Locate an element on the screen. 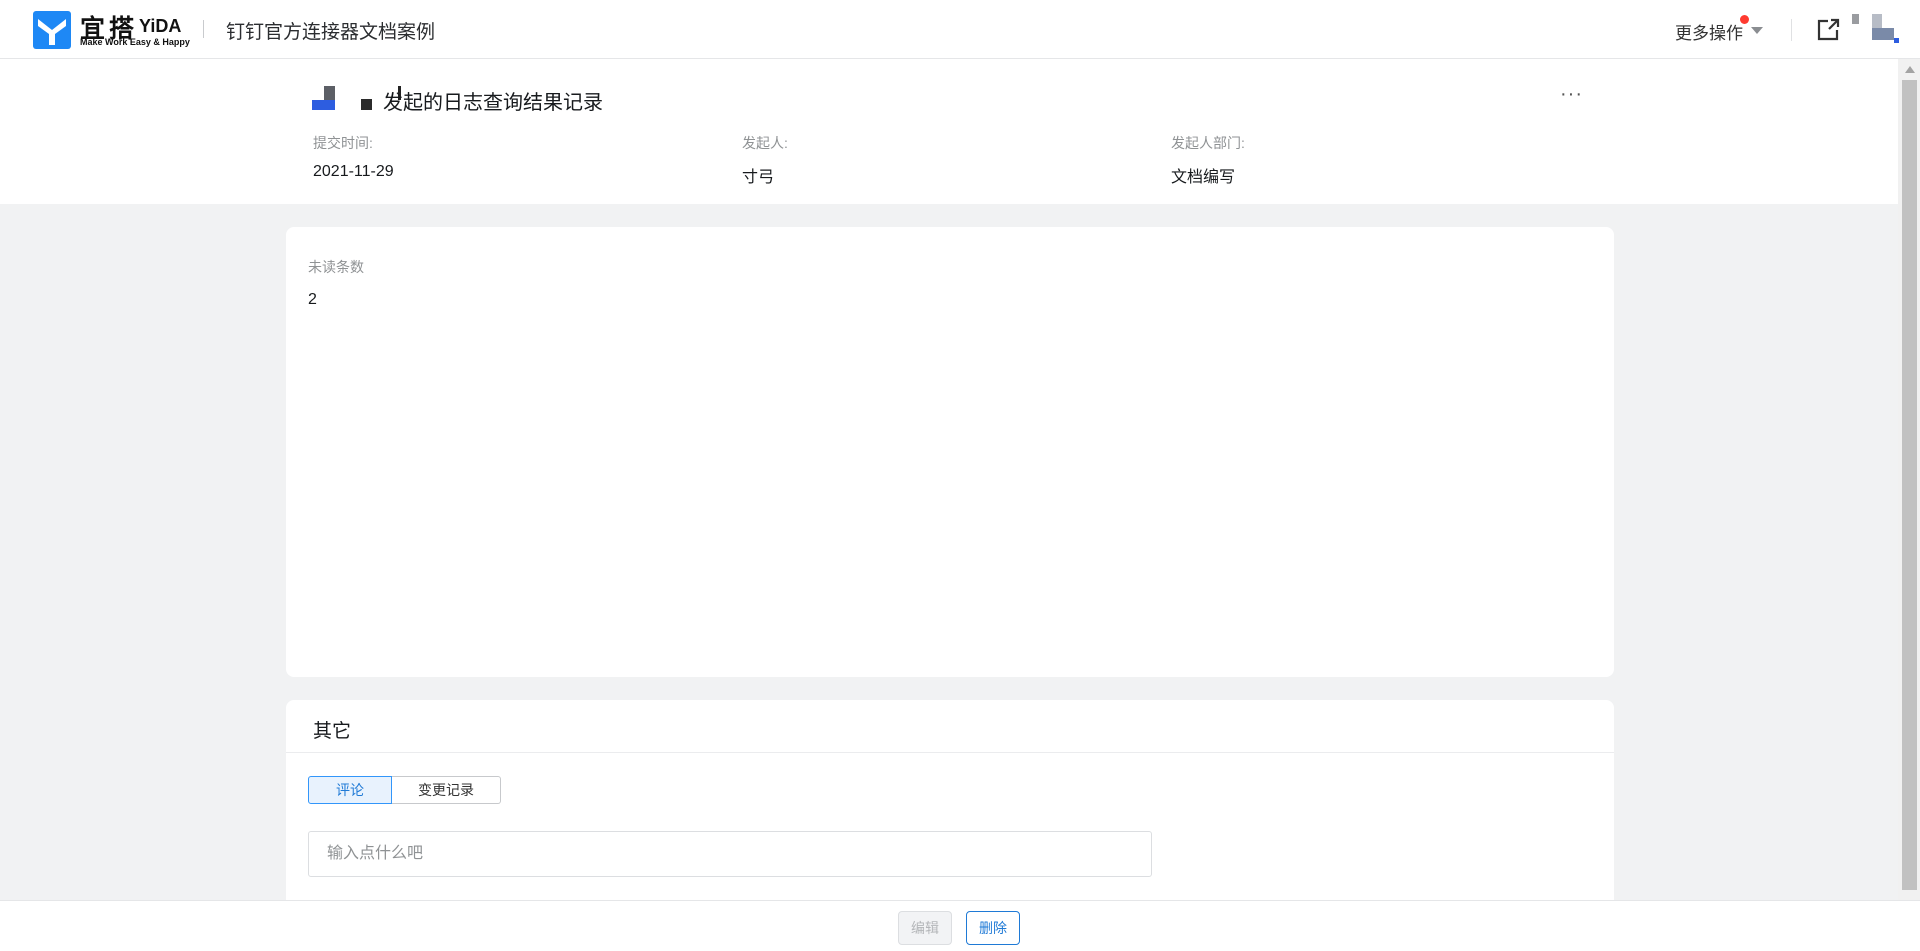 This screenshot has width=1920, height=951. scroll-up-arrow-icon is located at coordinates (1910, 69).